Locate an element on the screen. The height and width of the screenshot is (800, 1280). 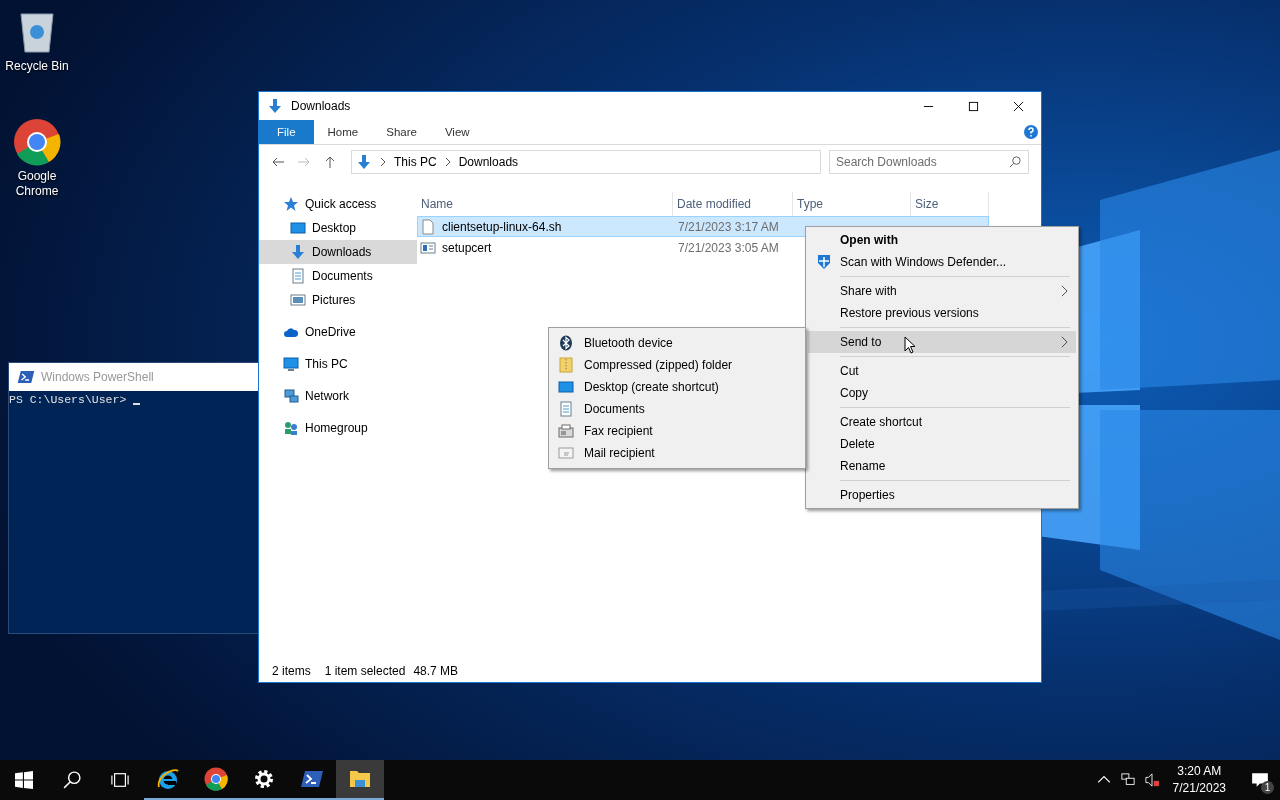
notification-button: 1 is located at coordinates (1260, 780).